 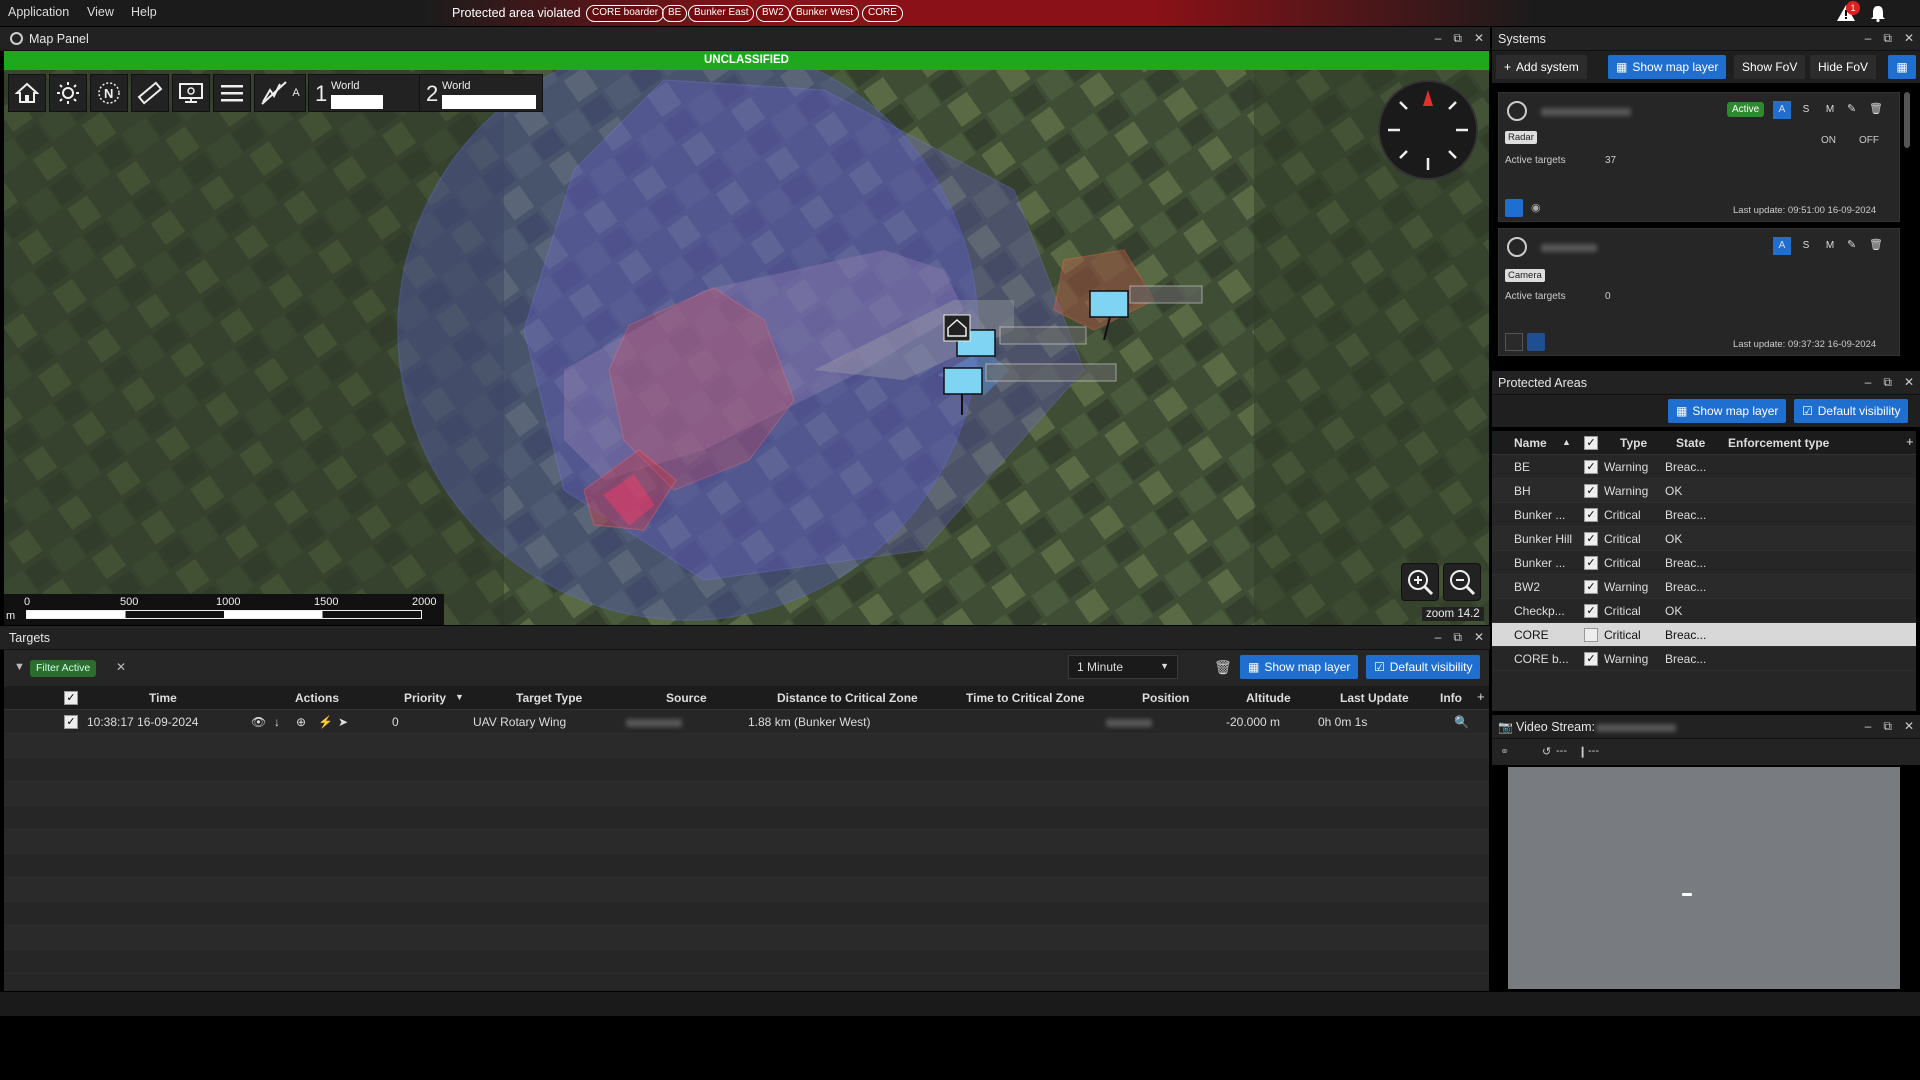 What do you see at coordinates (1778, 443) in the screenshot?
I see `pa-col-enforcement: Enforcement type` at bounding box center [1778, 443].